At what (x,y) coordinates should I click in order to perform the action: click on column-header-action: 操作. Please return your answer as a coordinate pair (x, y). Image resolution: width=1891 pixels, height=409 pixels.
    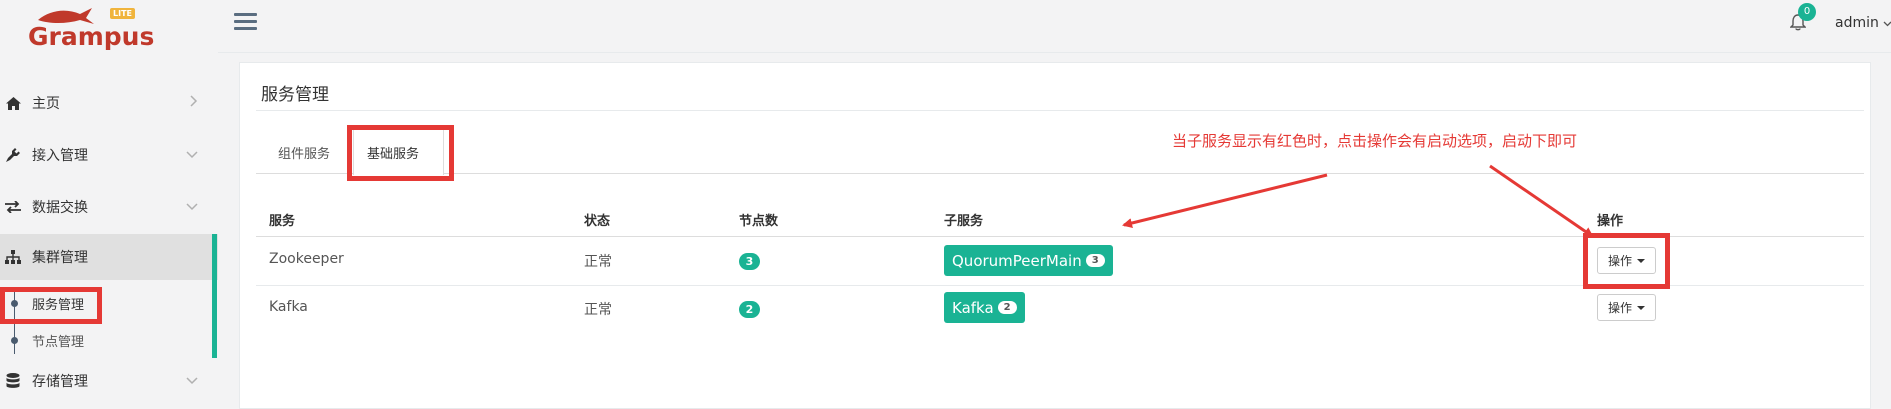
    Looking at the image, I should click on (1610, 221).